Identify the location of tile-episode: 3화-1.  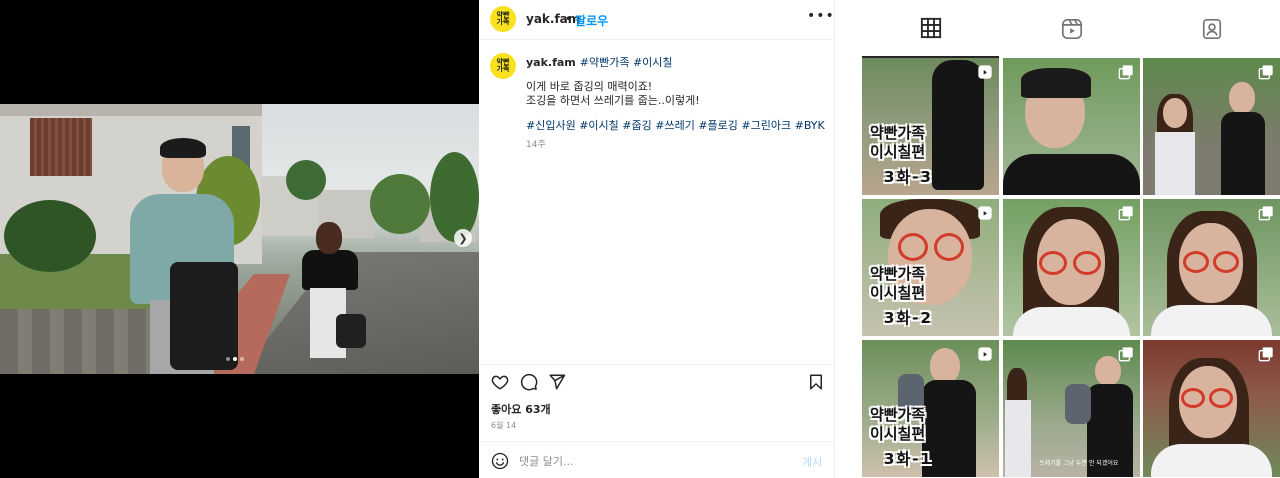
(908, 459).